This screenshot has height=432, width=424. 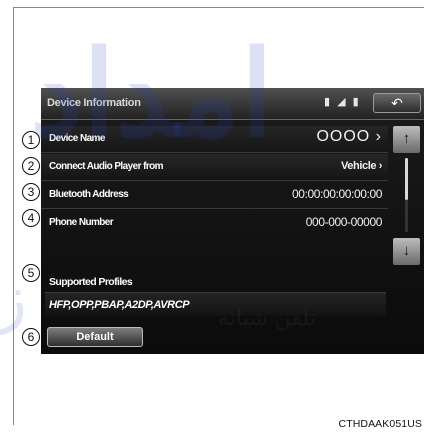 I want to click on callout-2: 2, so click(x=31, y=166).